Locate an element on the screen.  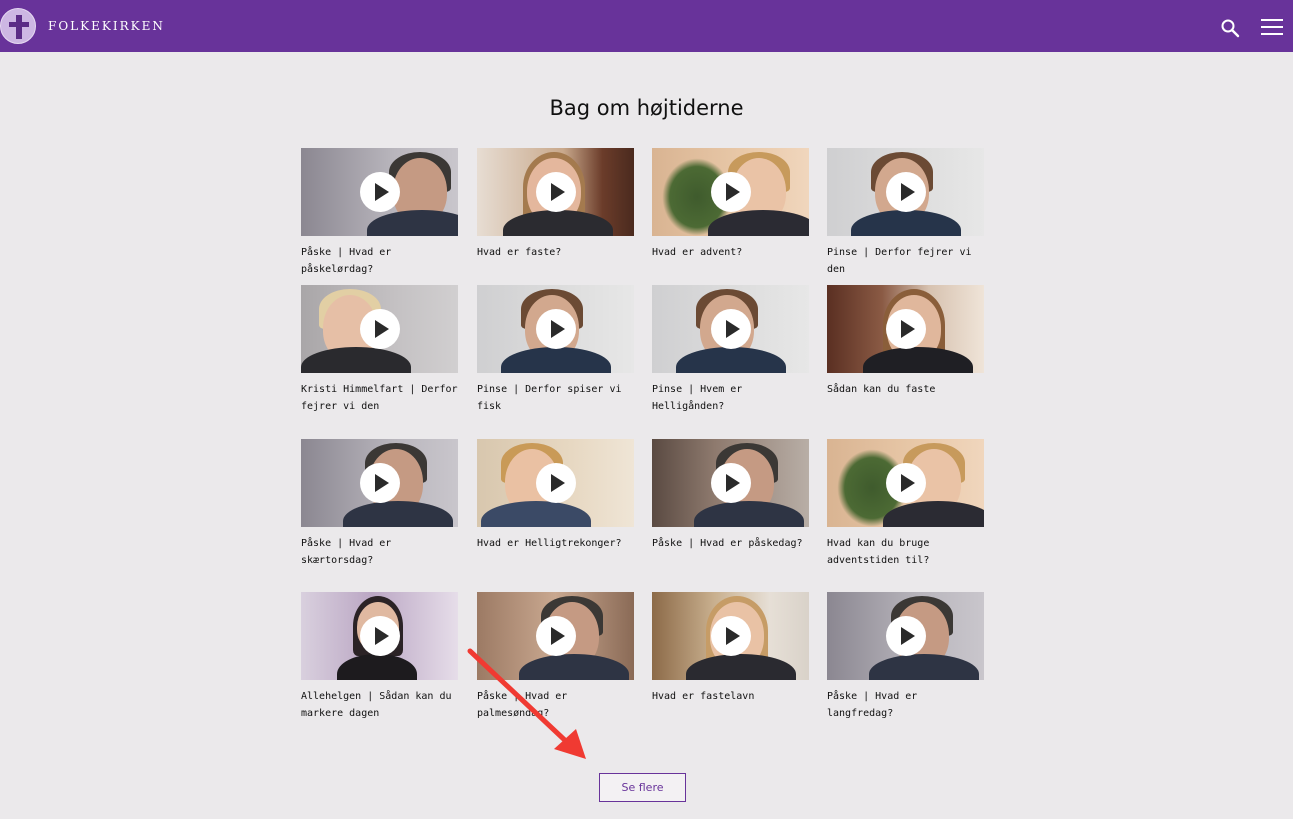
video-title: Påske | Hvad er skærtorsdag? is located at coordinates (381, 552).